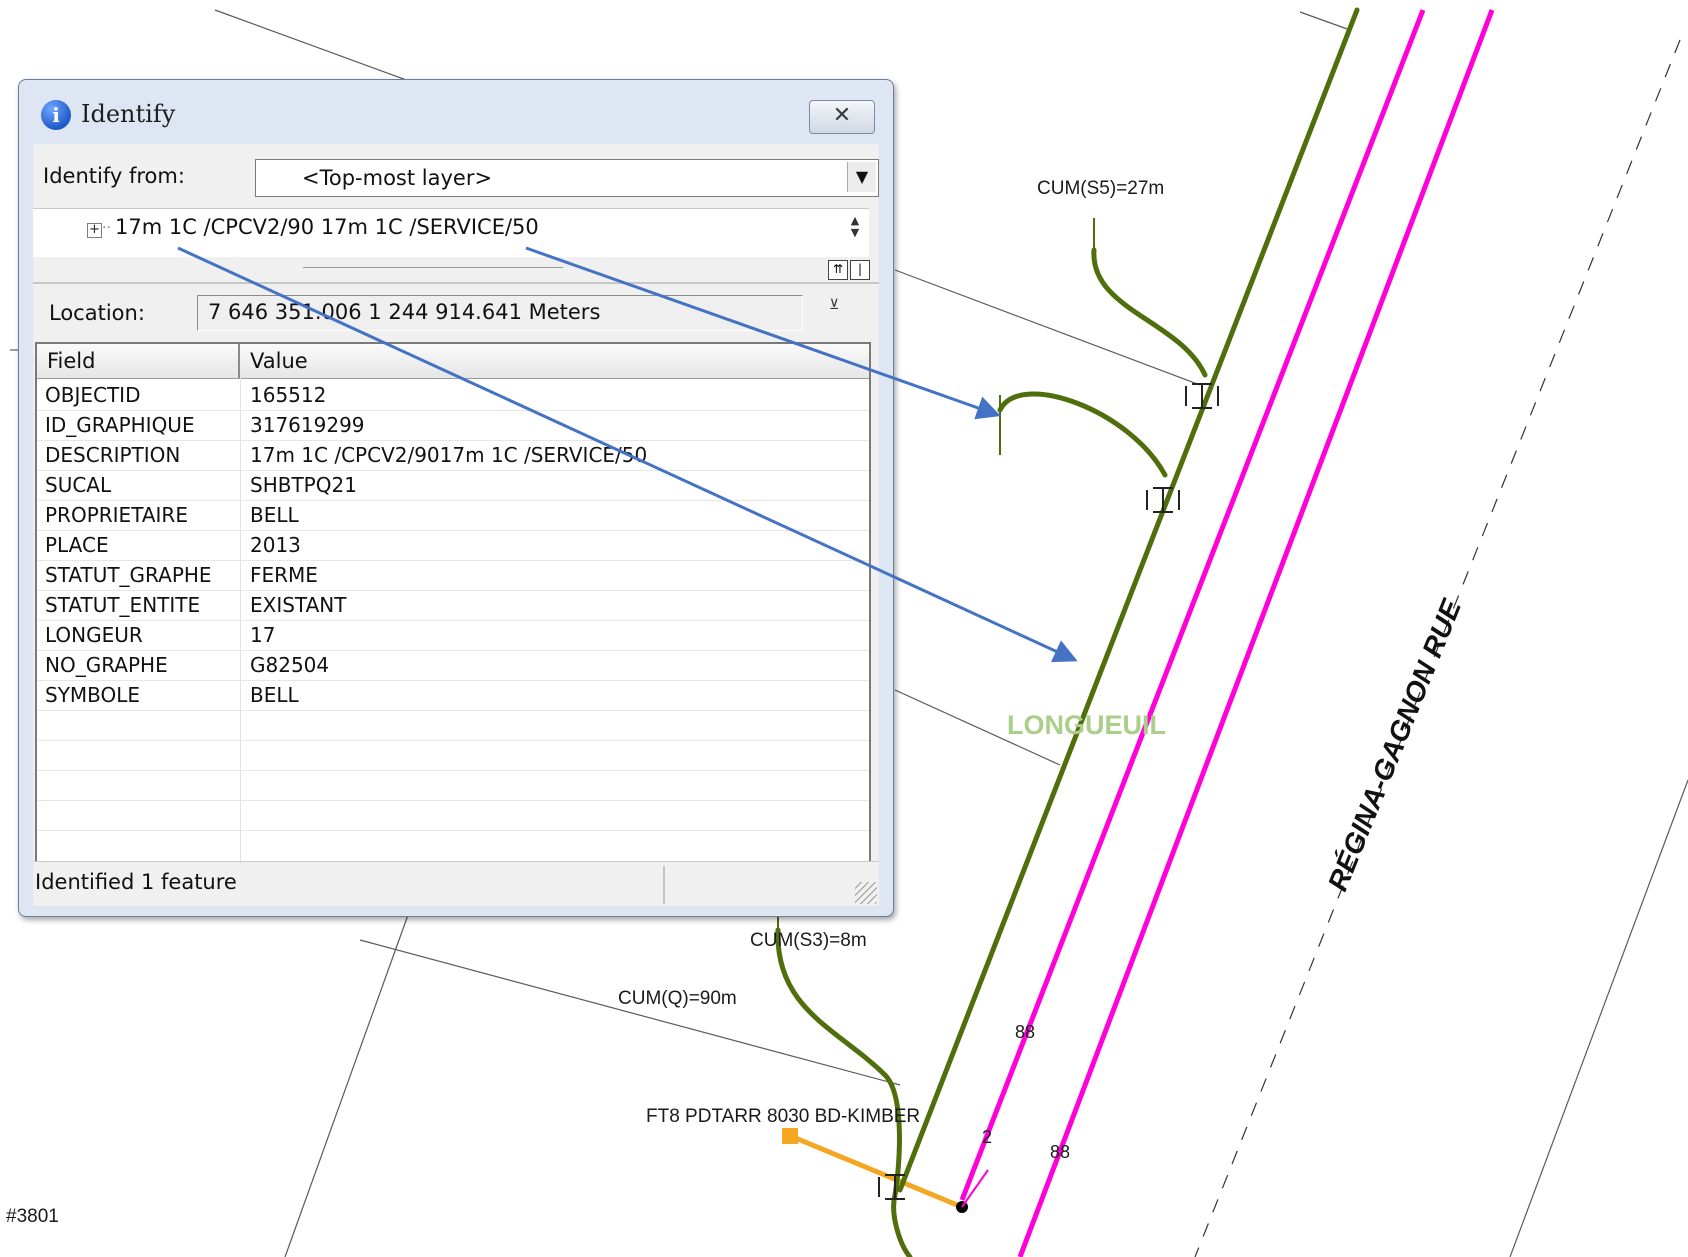 The image size is (1688, 1257). I want to click on expand-plus-icon: +, so click(94, 230).